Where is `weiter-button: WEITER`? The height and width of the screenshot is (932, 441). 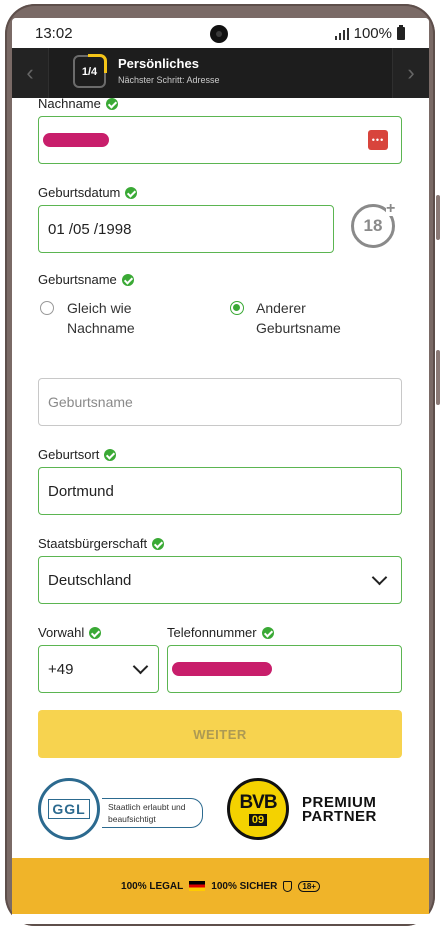 weiter-button: WEITER is located at coordinates (220, 734).